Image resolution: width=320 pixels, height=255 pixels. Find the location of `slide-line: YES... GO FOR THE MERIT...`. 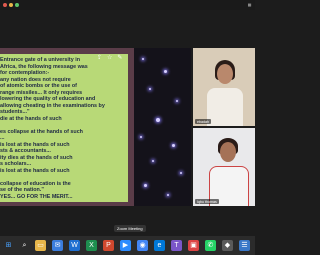

slide-line: YES... GO FOR THE MERIT... is located at coordinates (36, 196).